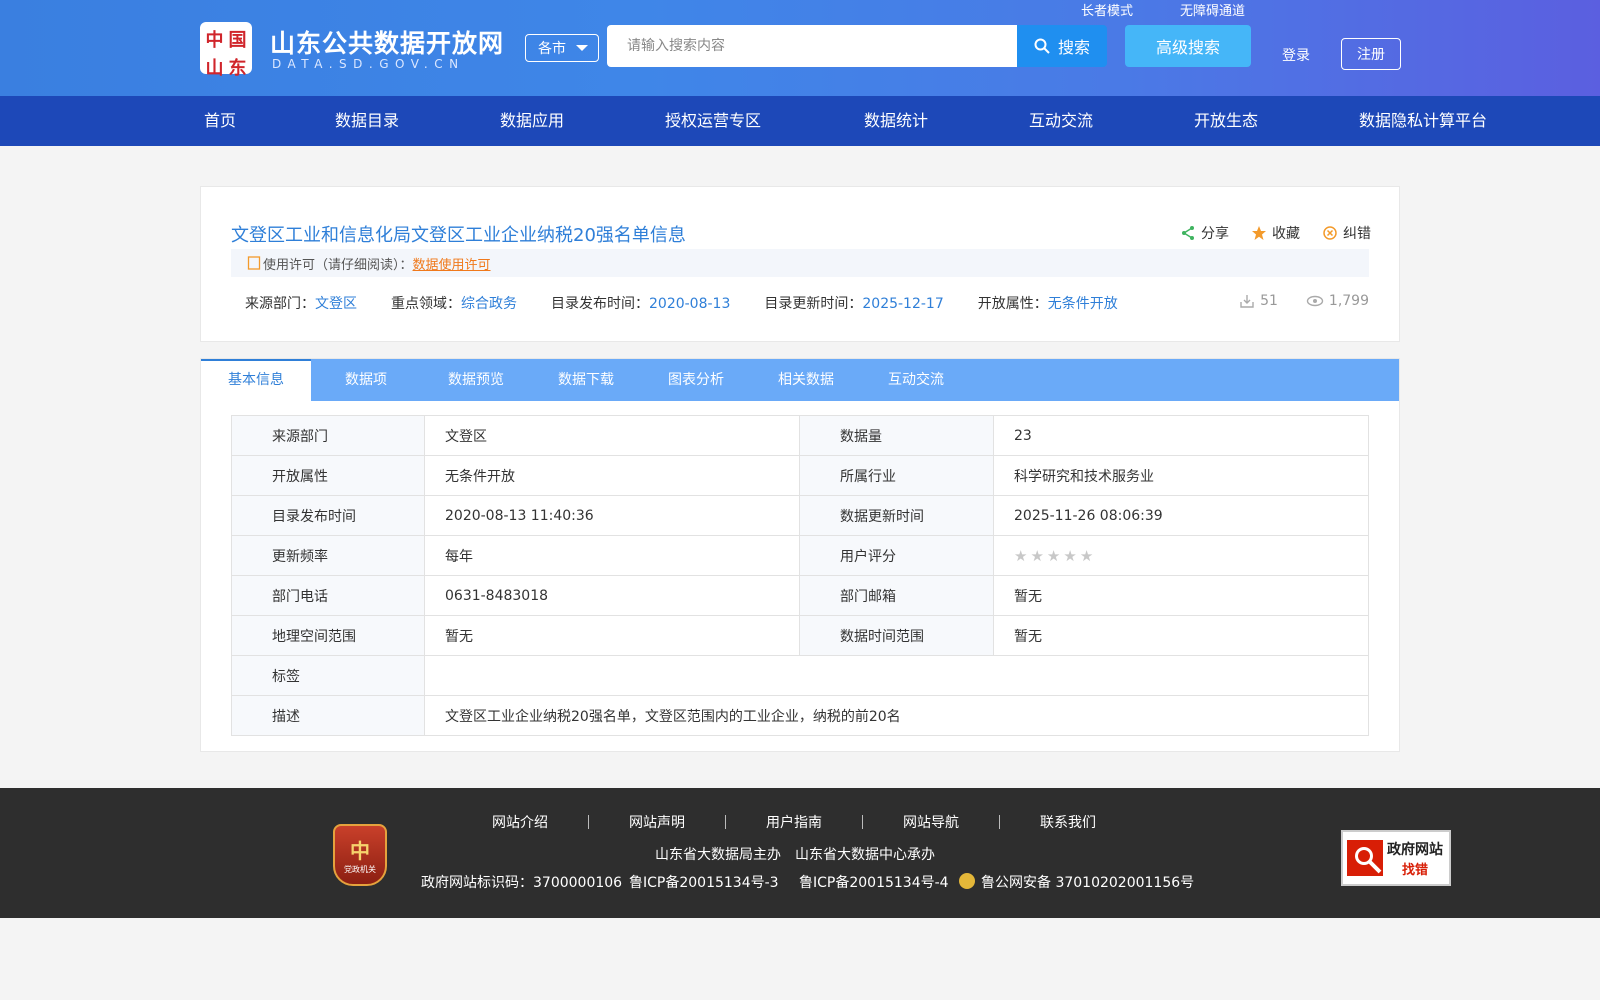  I want to click on footer-links: 网站介绍 网站声明 用户指南 网站导航 联系我们, so click(794, 822).